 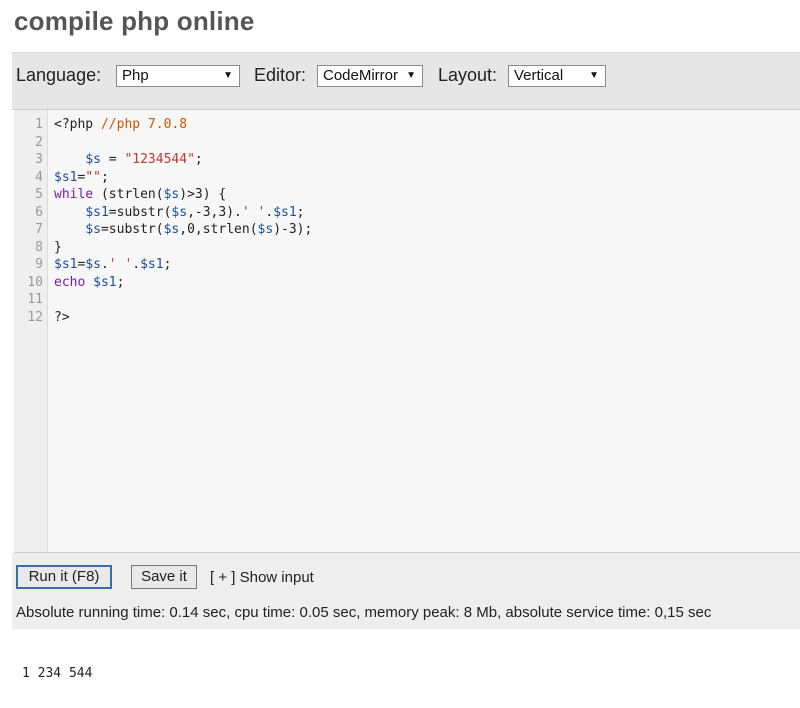 What do you see at coordinates (39, 194) in the screenshot?
I see `line-number: 5` at bounding box center [39, 194].